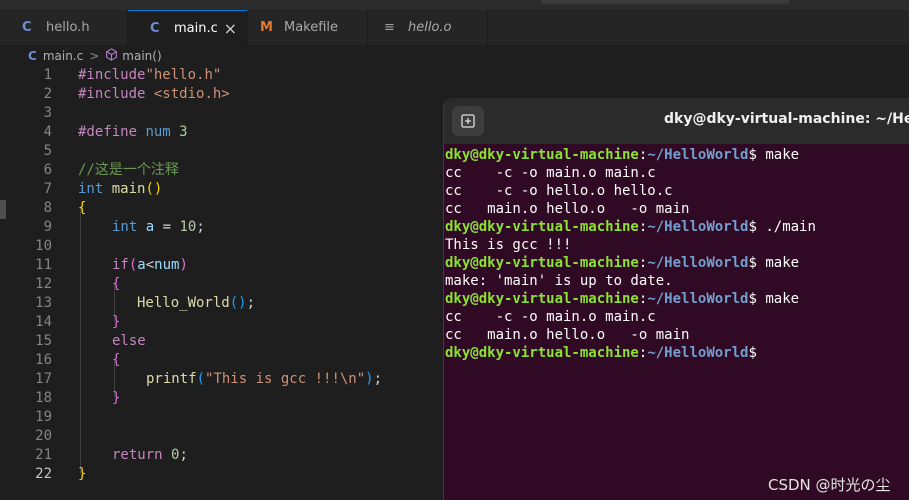 This screenshot has height=500, width=909. Describe the element at coordinates (196, 28) in the screenshot. I see `tab-label: main.c` at that location.